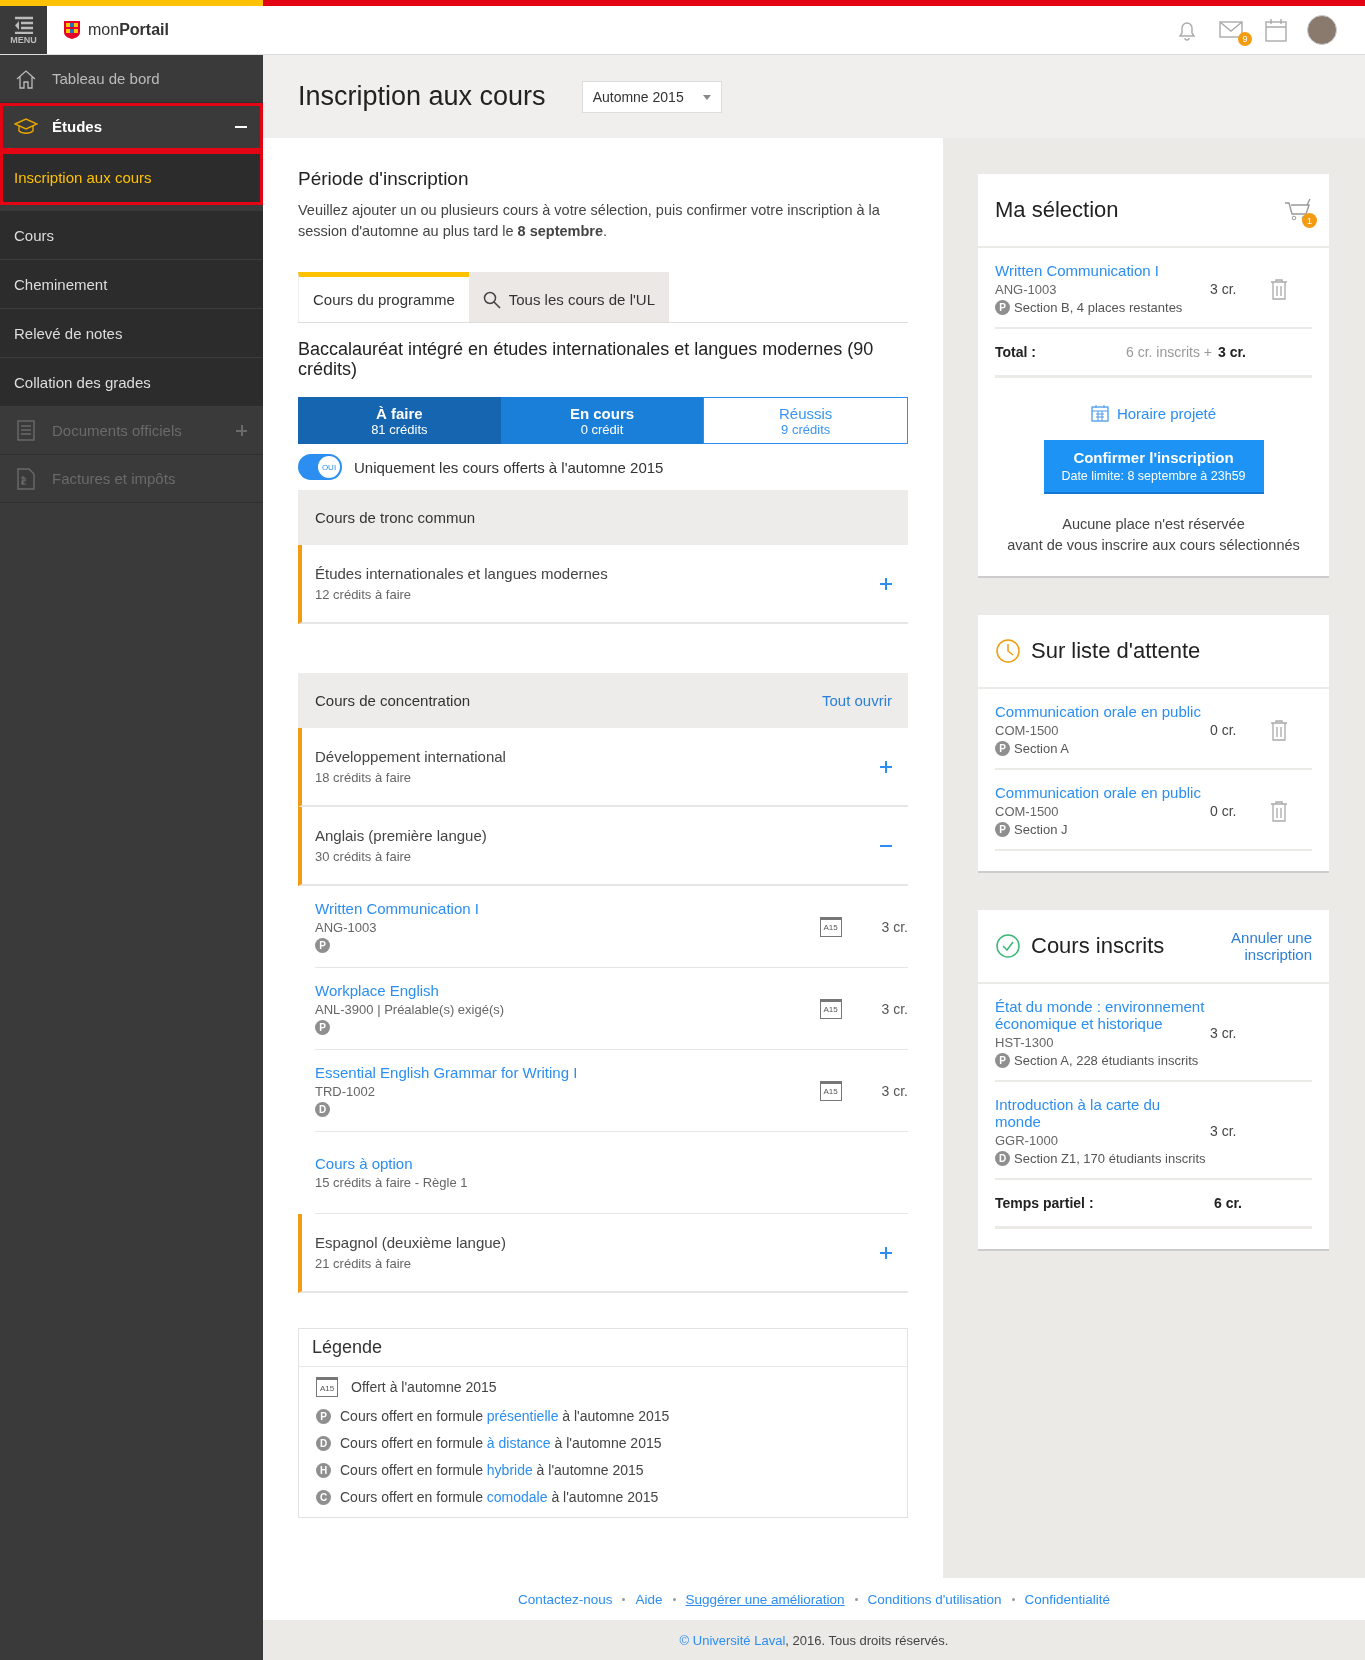  Describe the element at coordinates (1026, 289) in the screenshot. I see `course-code: ANG-1003` at that location.